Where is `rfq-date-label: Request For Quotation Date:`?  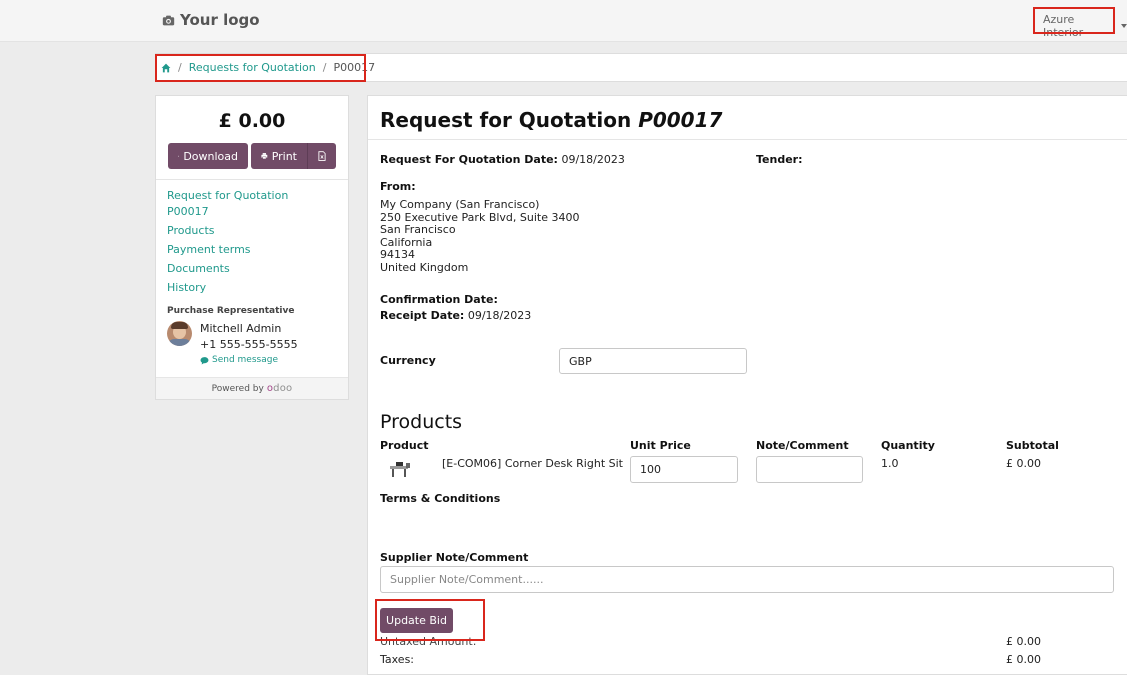 rfq-date-label: Request For Quotation Date: is located at coordinates (469, 159).